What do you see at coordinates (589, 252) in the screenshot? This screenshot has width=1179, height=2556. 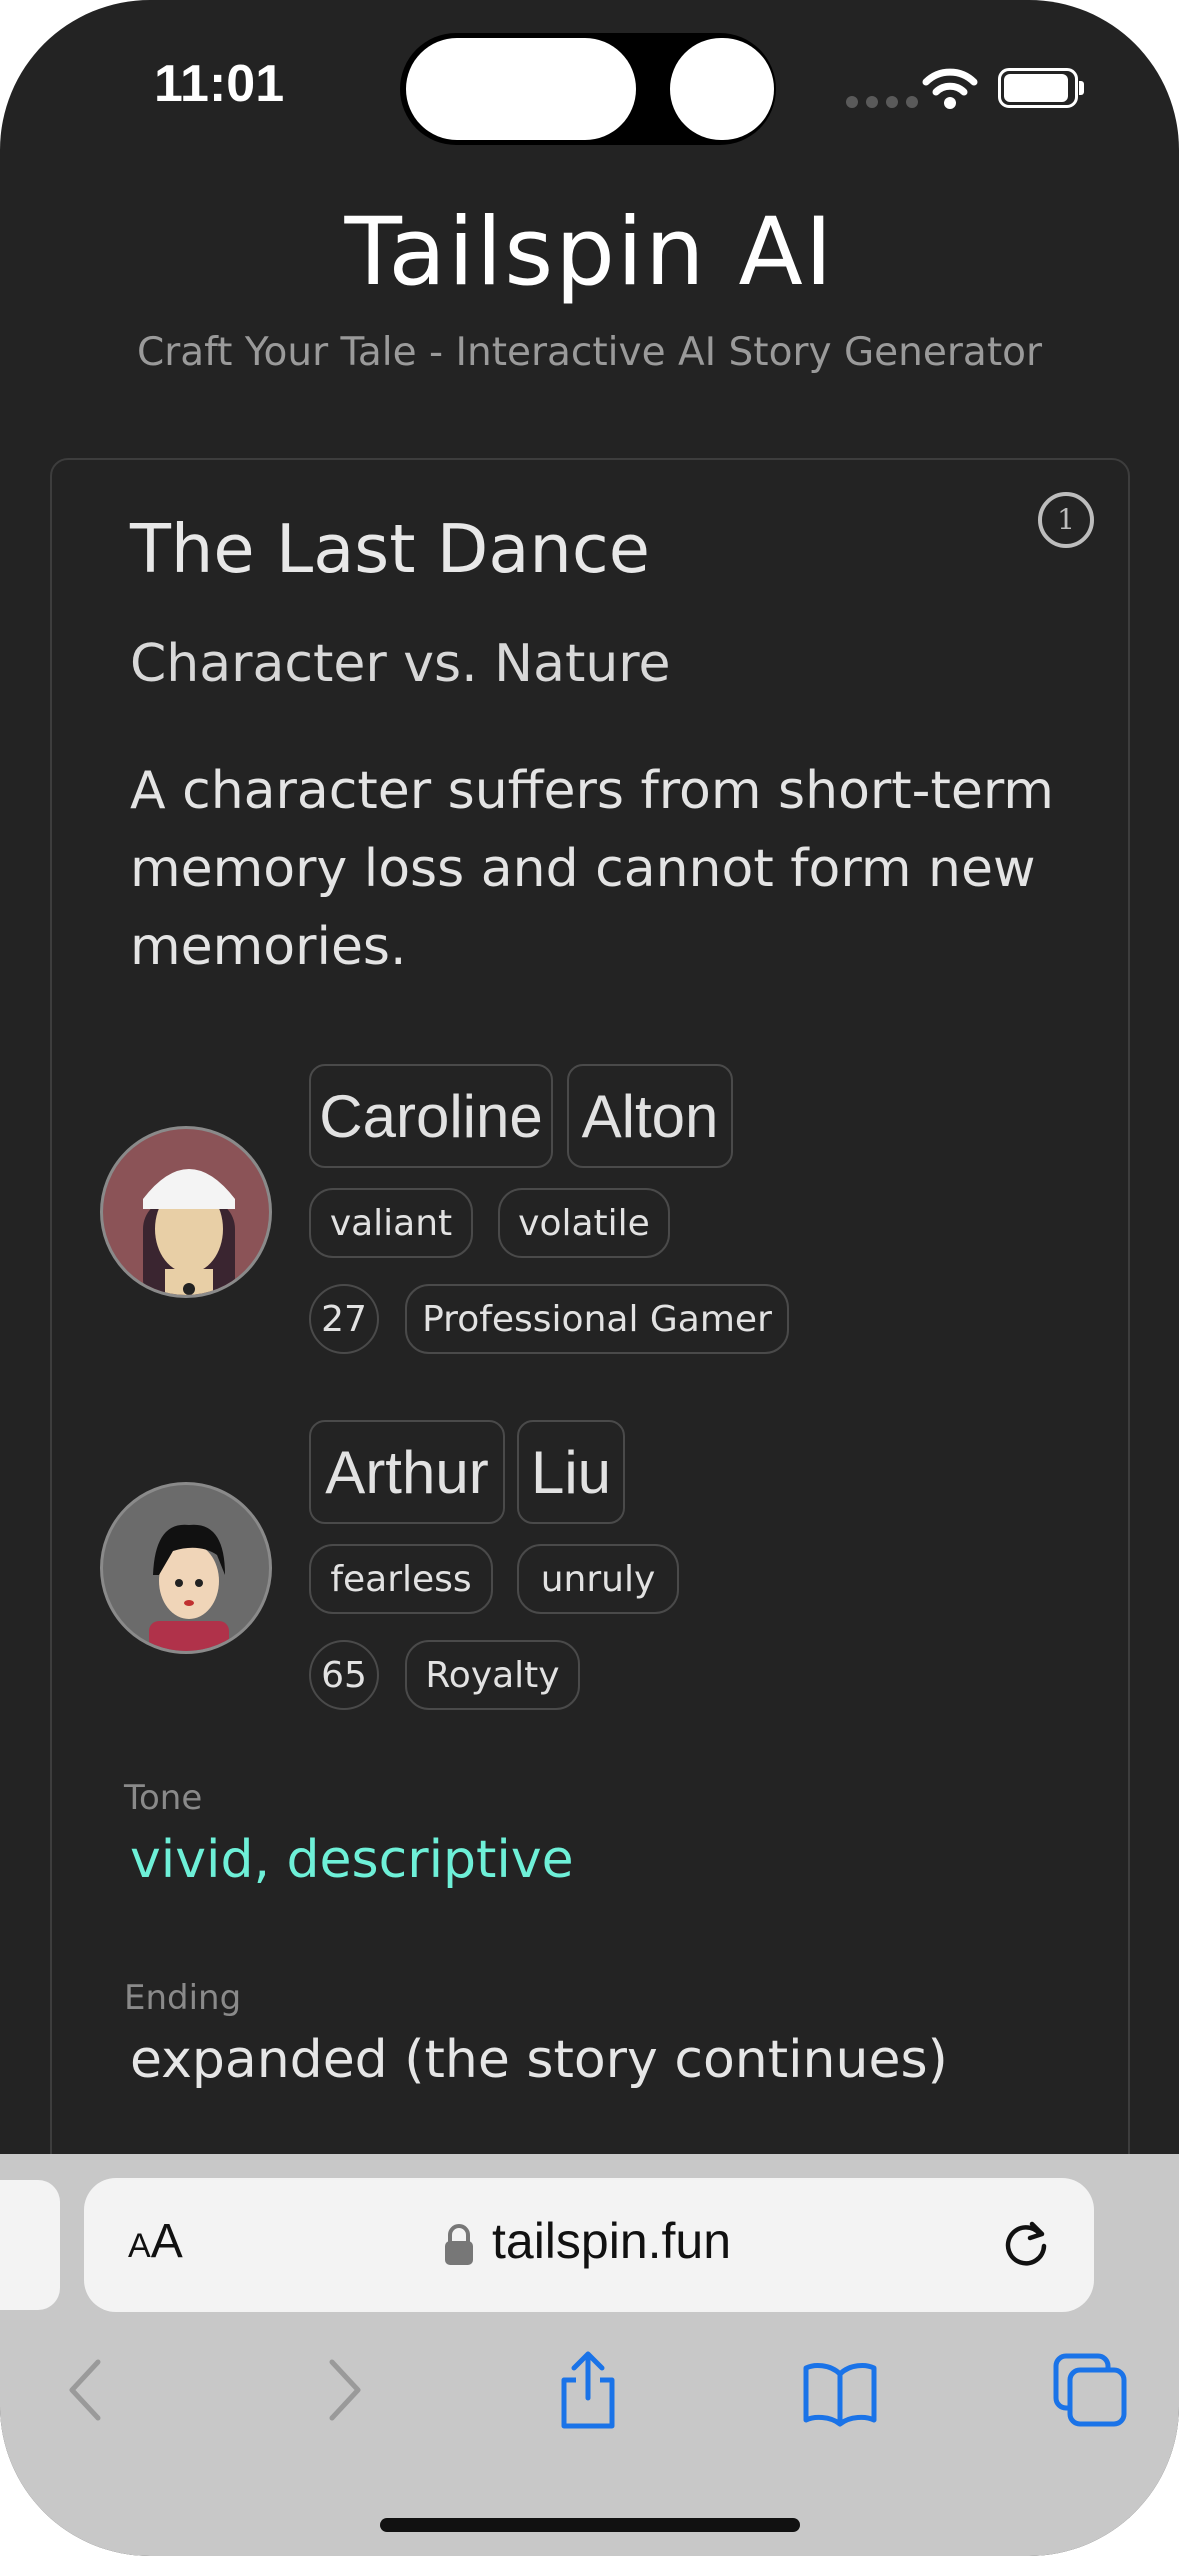 I see `app-title: Tailspin AI` at bounding box center [589, 252].